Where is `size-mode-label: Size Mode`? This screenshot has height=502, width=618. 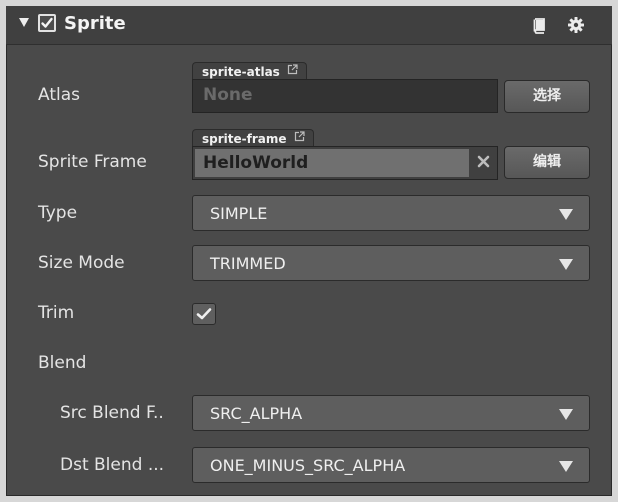 size-mode-label: Size Mode is located at coordinates (81, 263).